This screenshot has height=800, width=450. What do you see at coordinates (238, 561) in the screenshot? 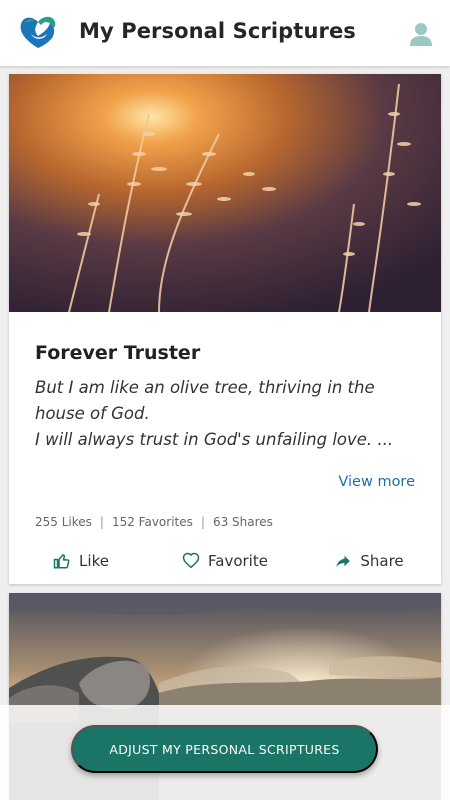
I see `favorite-label: Favorite` at bounding box center [238, 561].